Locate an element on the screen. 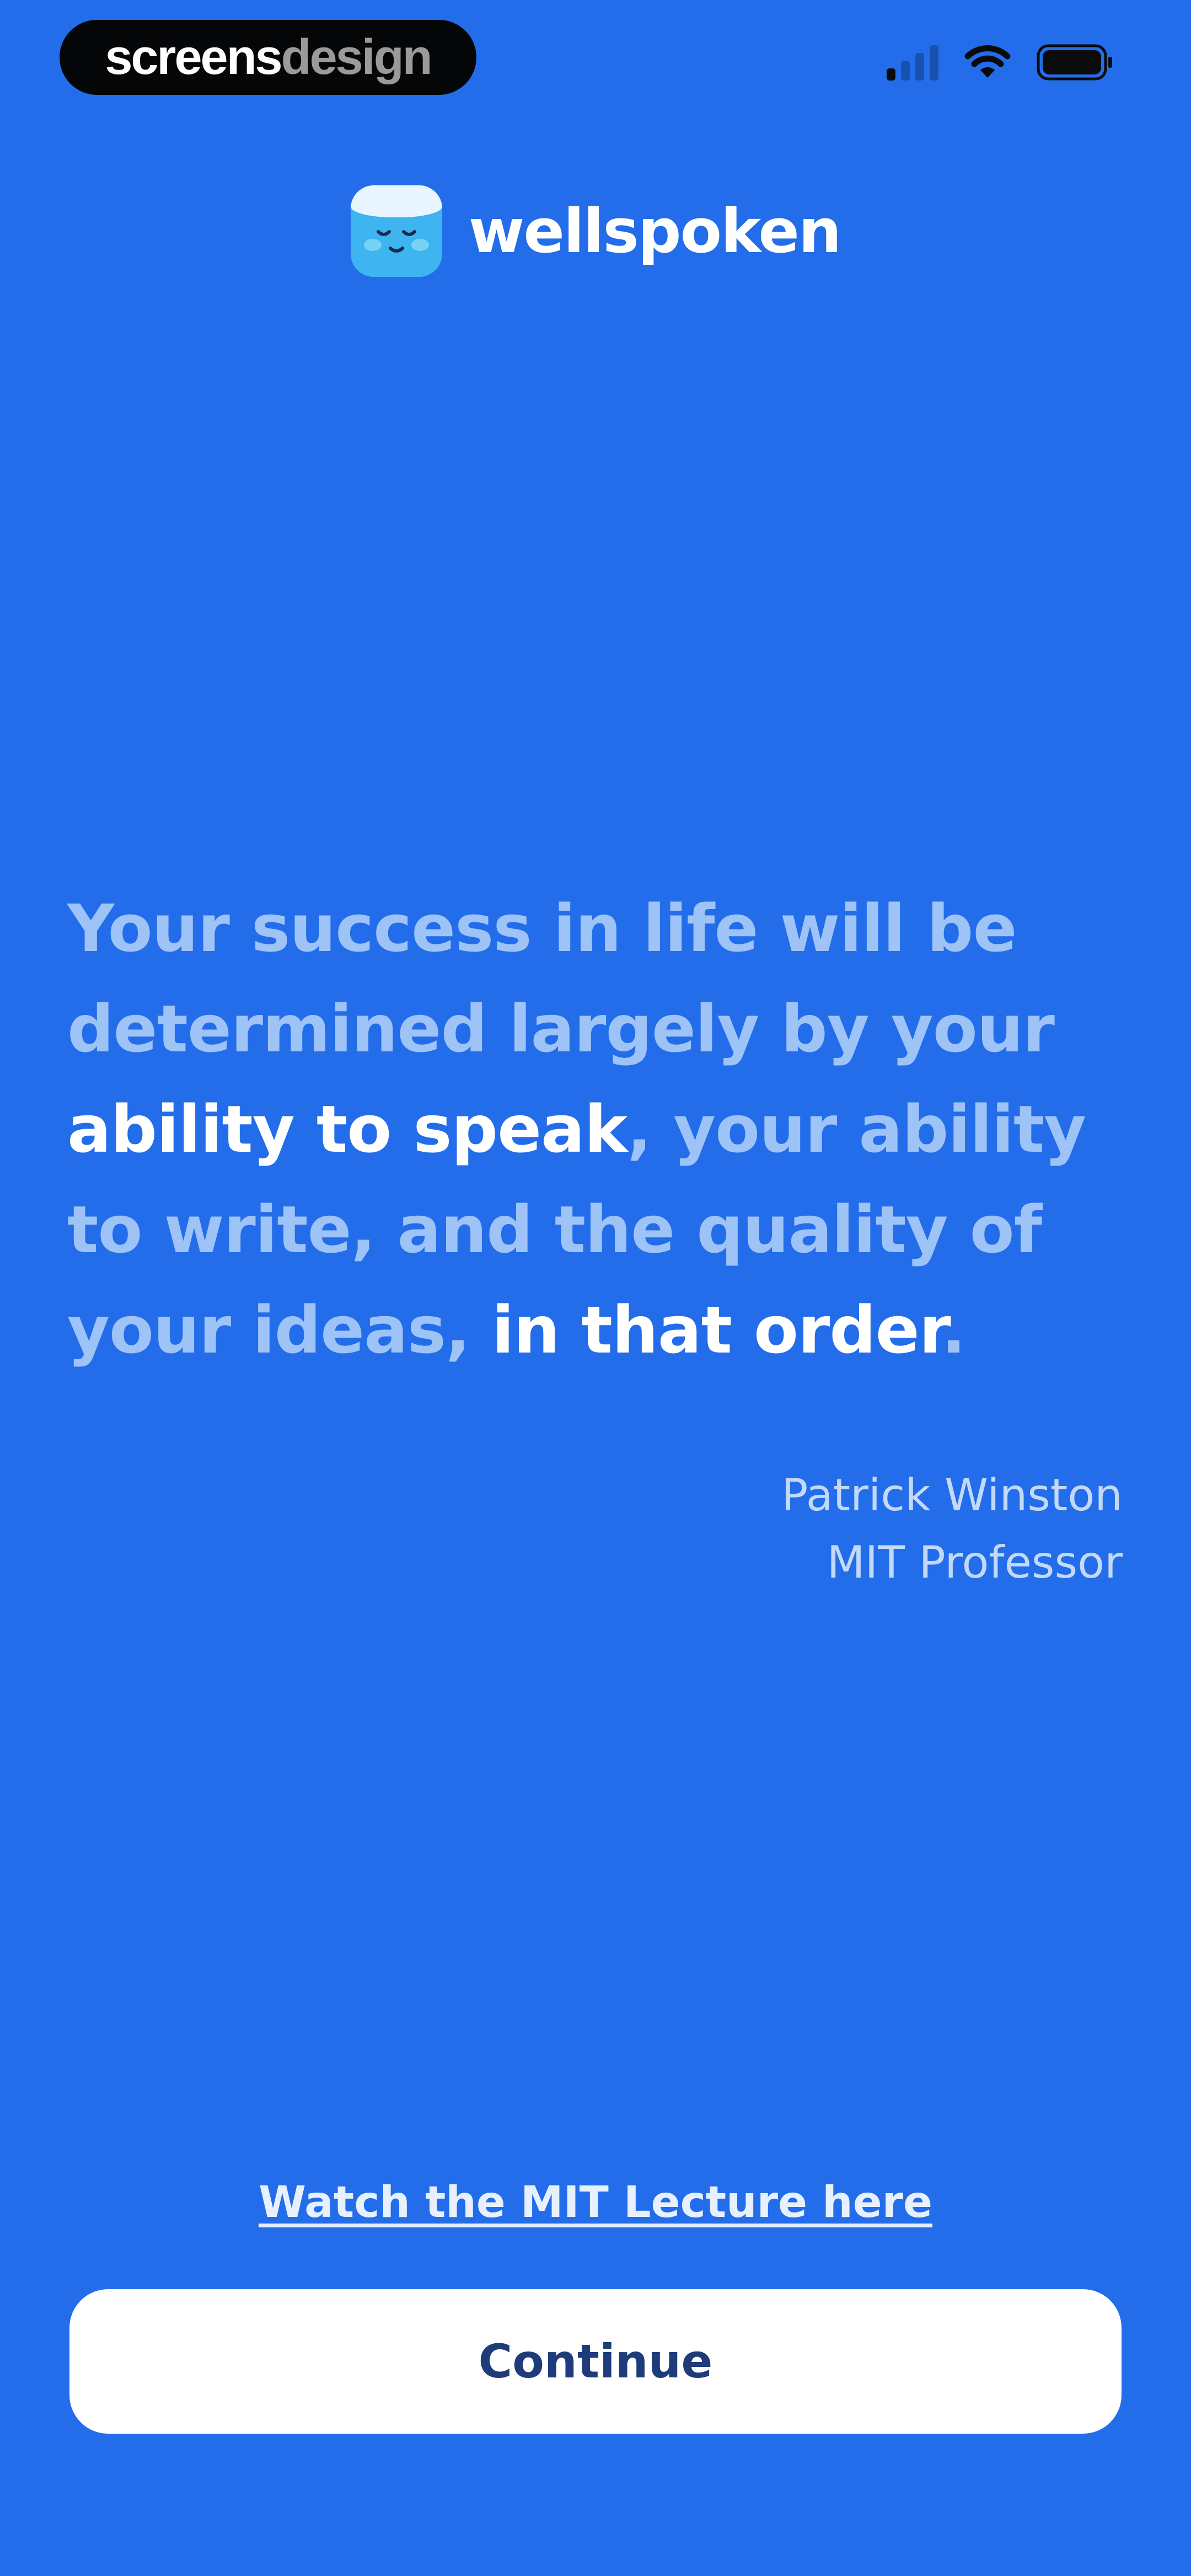 This screenshot has height=2576, width=1191. battery-icon is located at coordinates (1074, 62).